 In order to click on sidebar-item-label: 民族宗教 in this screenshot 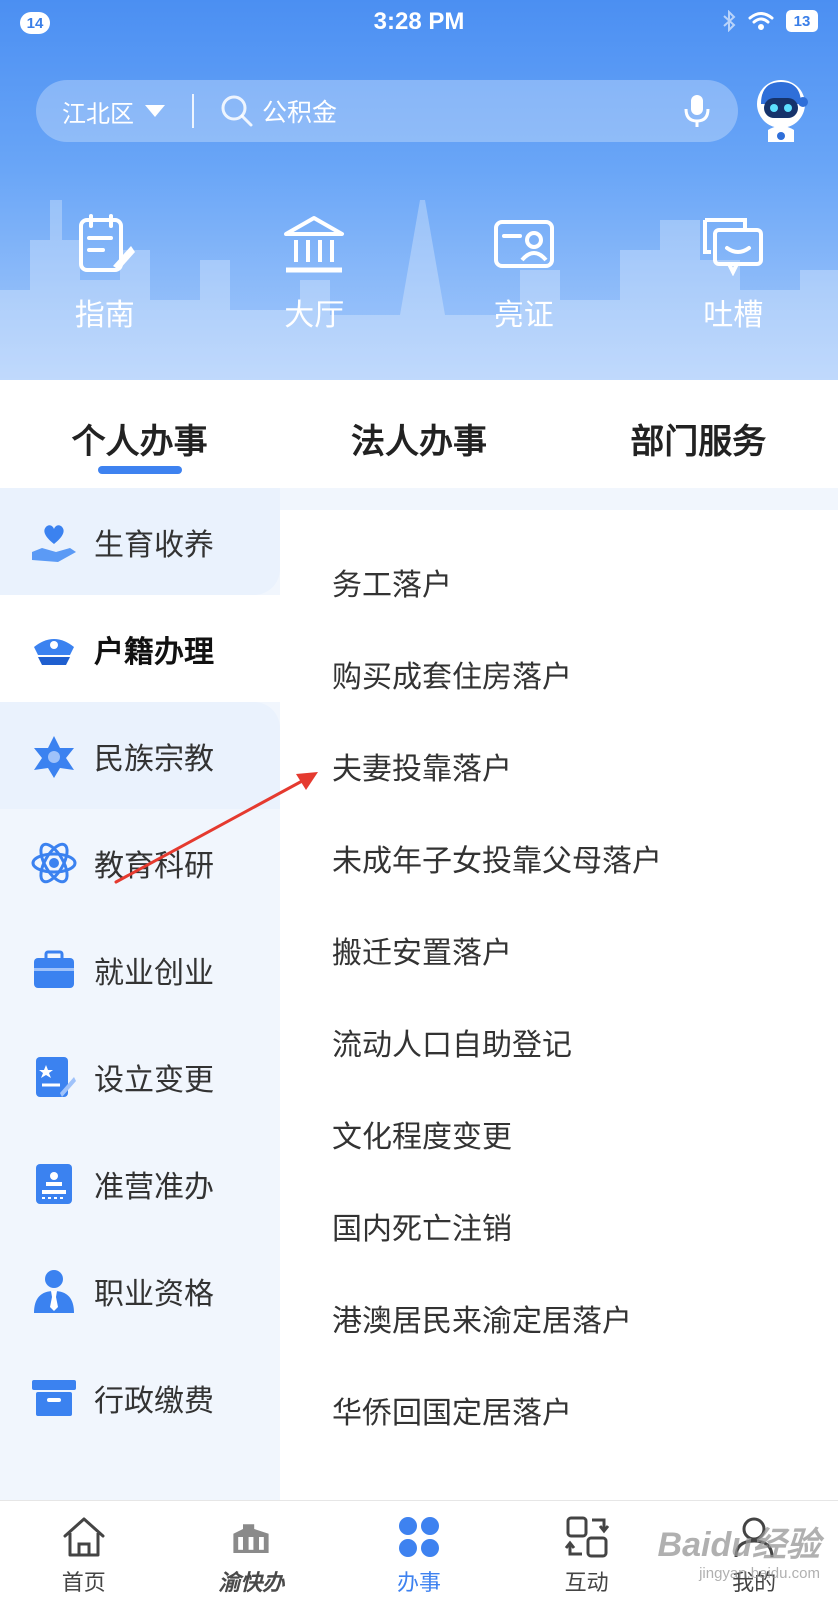, I will do `click(154, 756)`.